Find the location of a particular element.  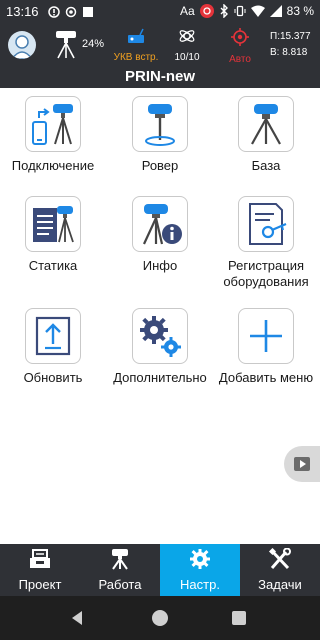

back-icon is located at coordinates (77, 618).